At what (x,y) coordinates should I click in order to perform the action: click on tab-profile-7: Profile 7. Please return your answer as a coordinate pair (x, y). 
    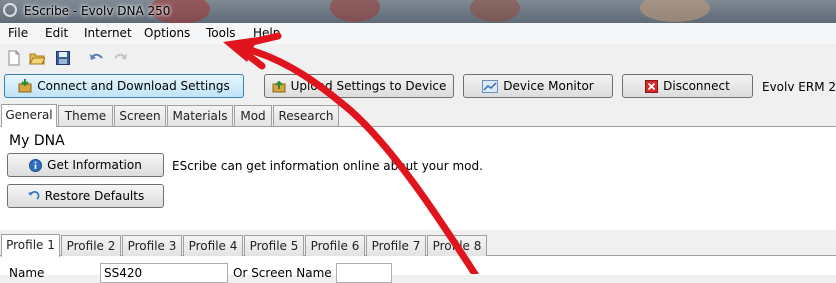
    Looking at the image, I should click on (396, 245).